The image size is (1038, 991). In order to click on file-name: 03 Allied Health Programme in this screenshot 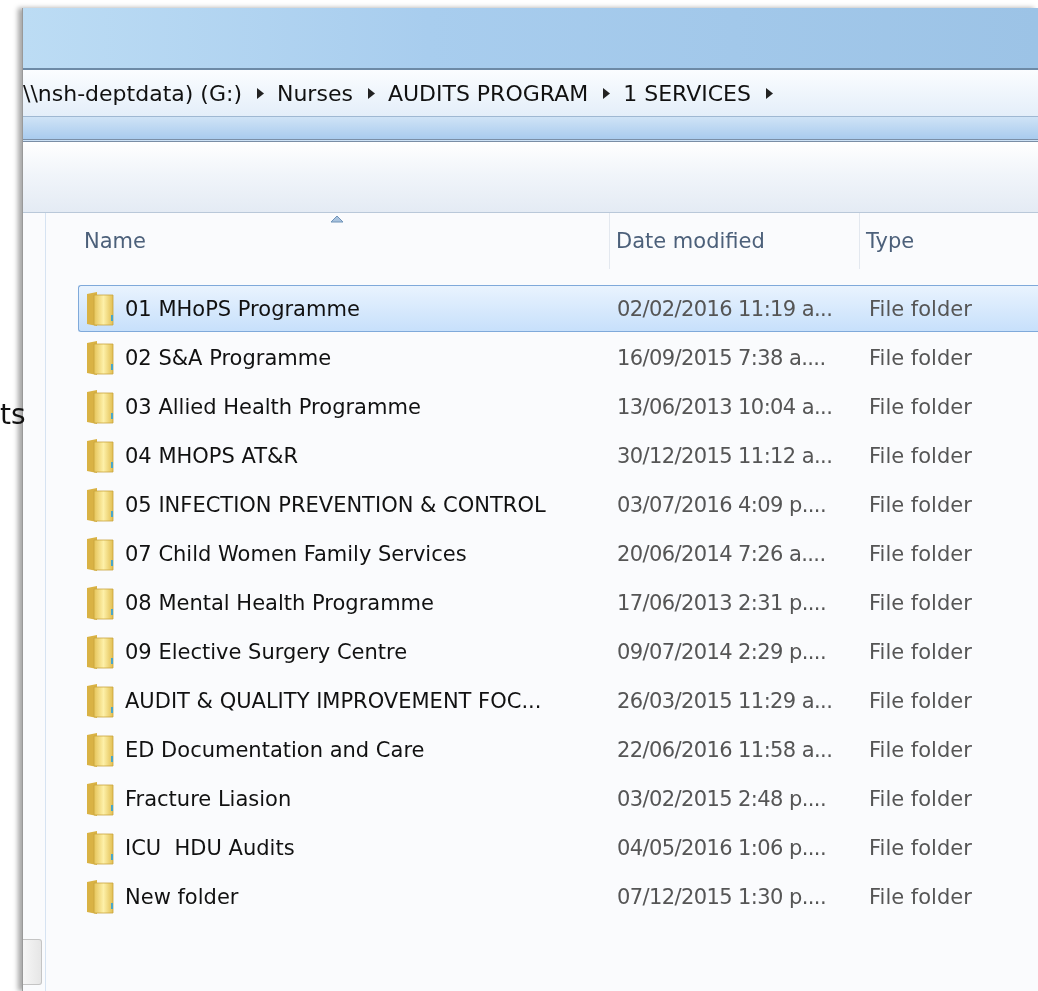, I will do `click(273, 406)`.